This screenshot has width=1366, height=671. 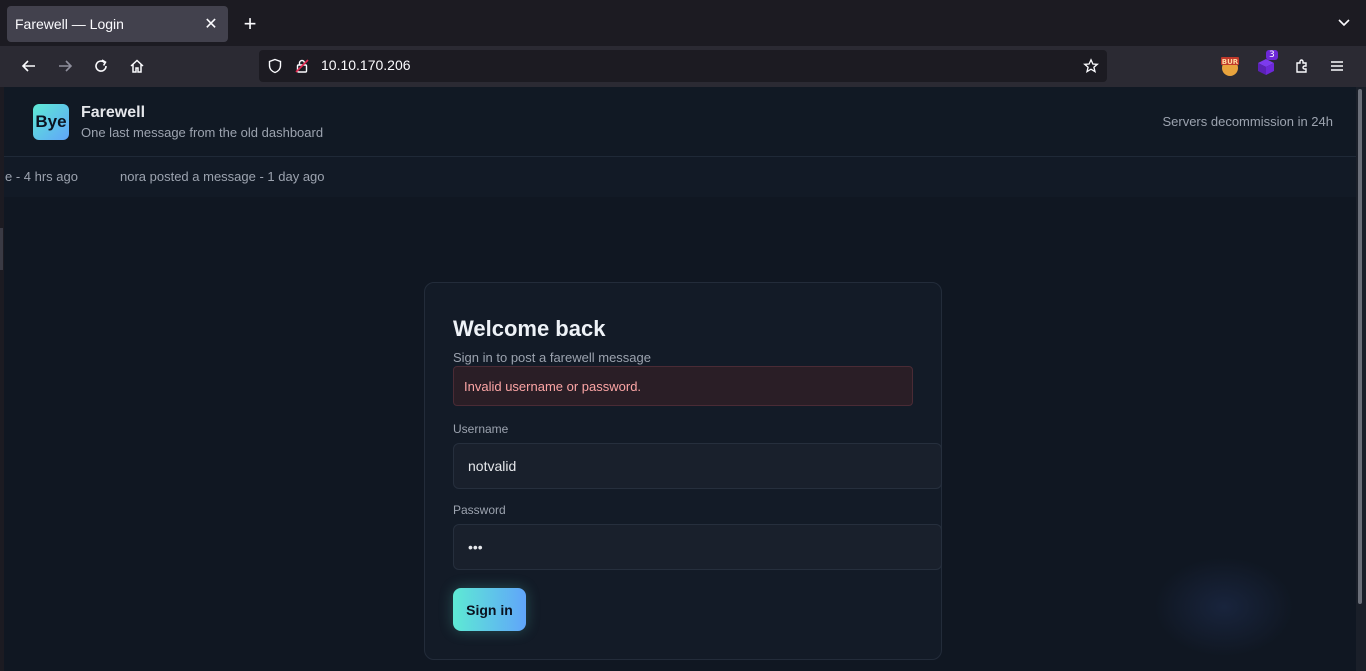 I want to click on url-text: 10.10.170.206, so click(x=366, y=65).